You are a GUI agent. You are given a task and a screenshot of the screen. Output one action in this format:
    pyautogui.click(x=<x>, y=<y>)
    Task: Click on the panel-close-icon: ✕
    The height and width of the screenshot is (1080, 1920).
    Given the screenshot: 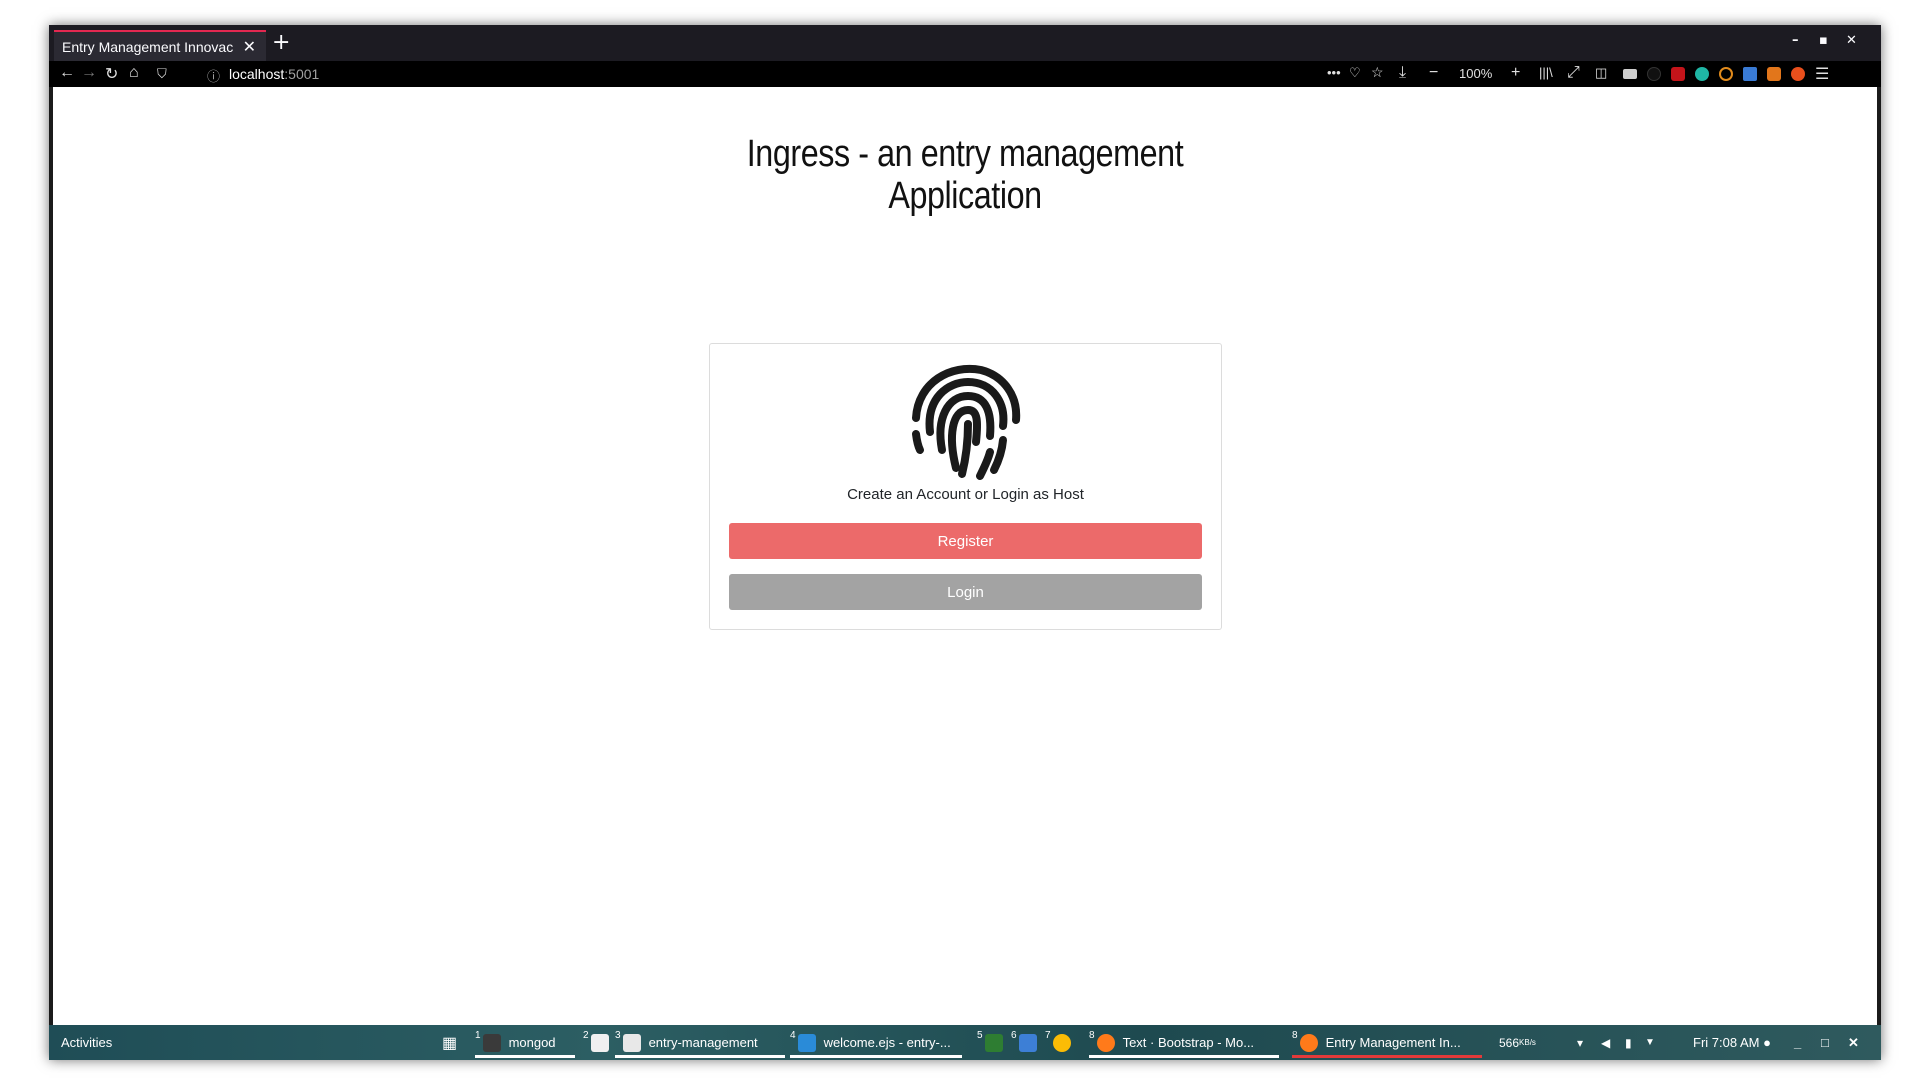 What is the action you would take?
    pyautogui.click(x=1853, y=1042)
    